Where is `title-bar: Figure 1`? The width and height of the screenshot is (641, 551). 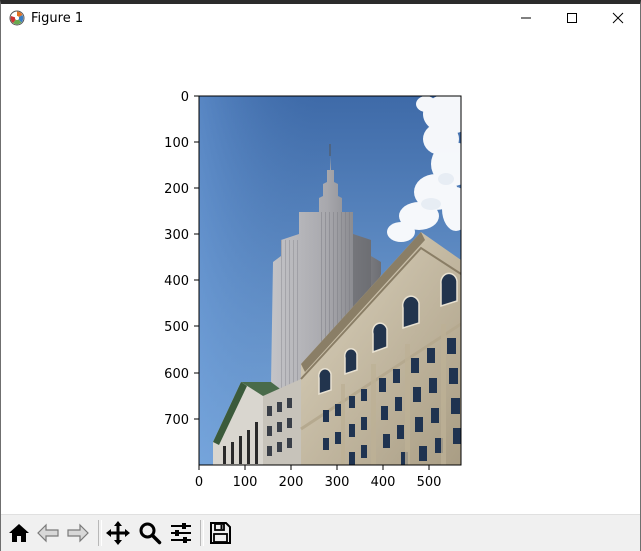
title-bar: Figure 1 is located at coordinates (320, 19).